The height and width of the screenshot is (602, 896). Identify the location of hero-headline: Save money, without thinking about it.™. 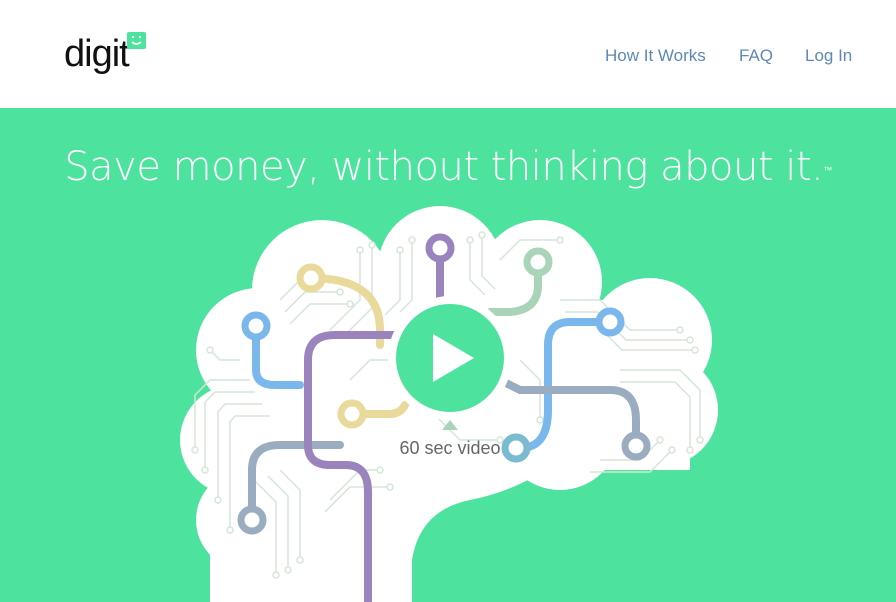
(448, 167).